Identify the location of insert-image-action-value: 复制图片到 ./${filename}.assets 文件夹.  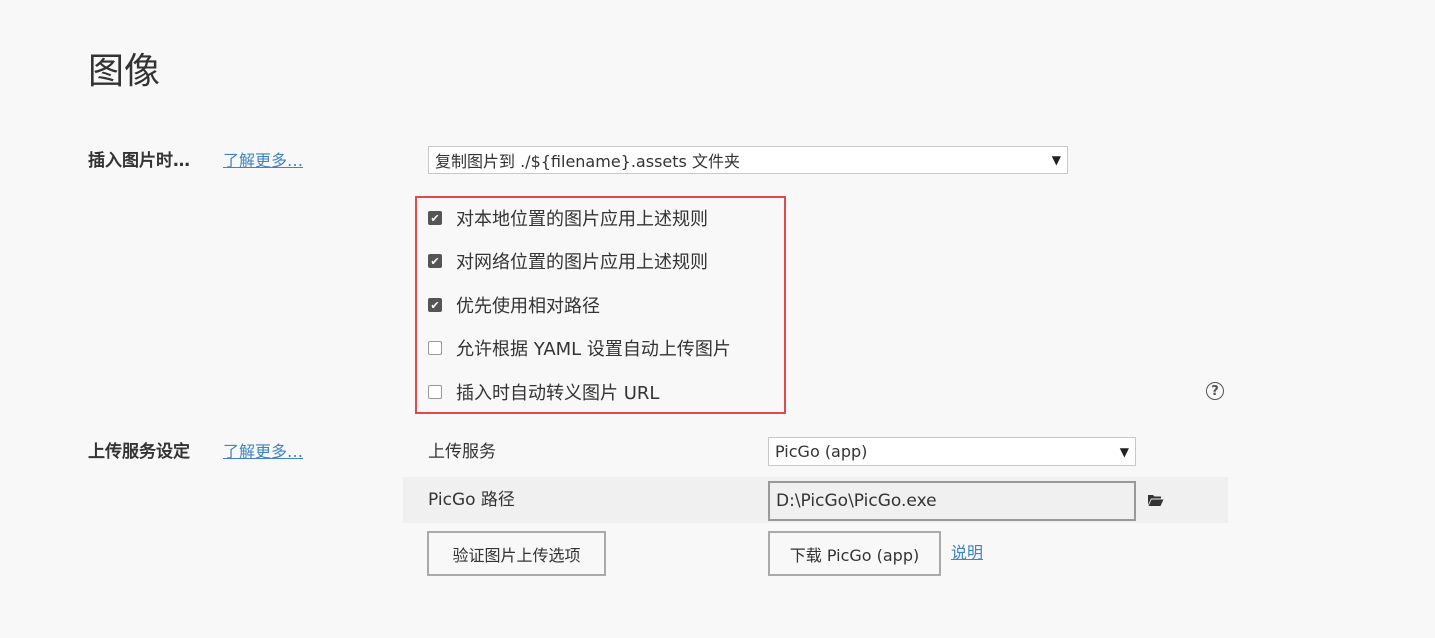
(587, 161).